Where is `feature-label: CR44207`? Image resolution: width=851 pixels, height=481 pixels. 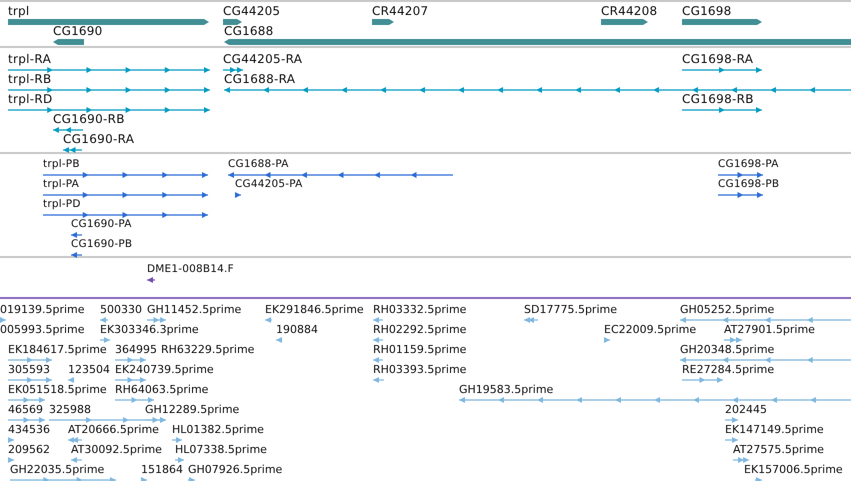
feature-label: CR44207 is located at coordinates (400, 11).